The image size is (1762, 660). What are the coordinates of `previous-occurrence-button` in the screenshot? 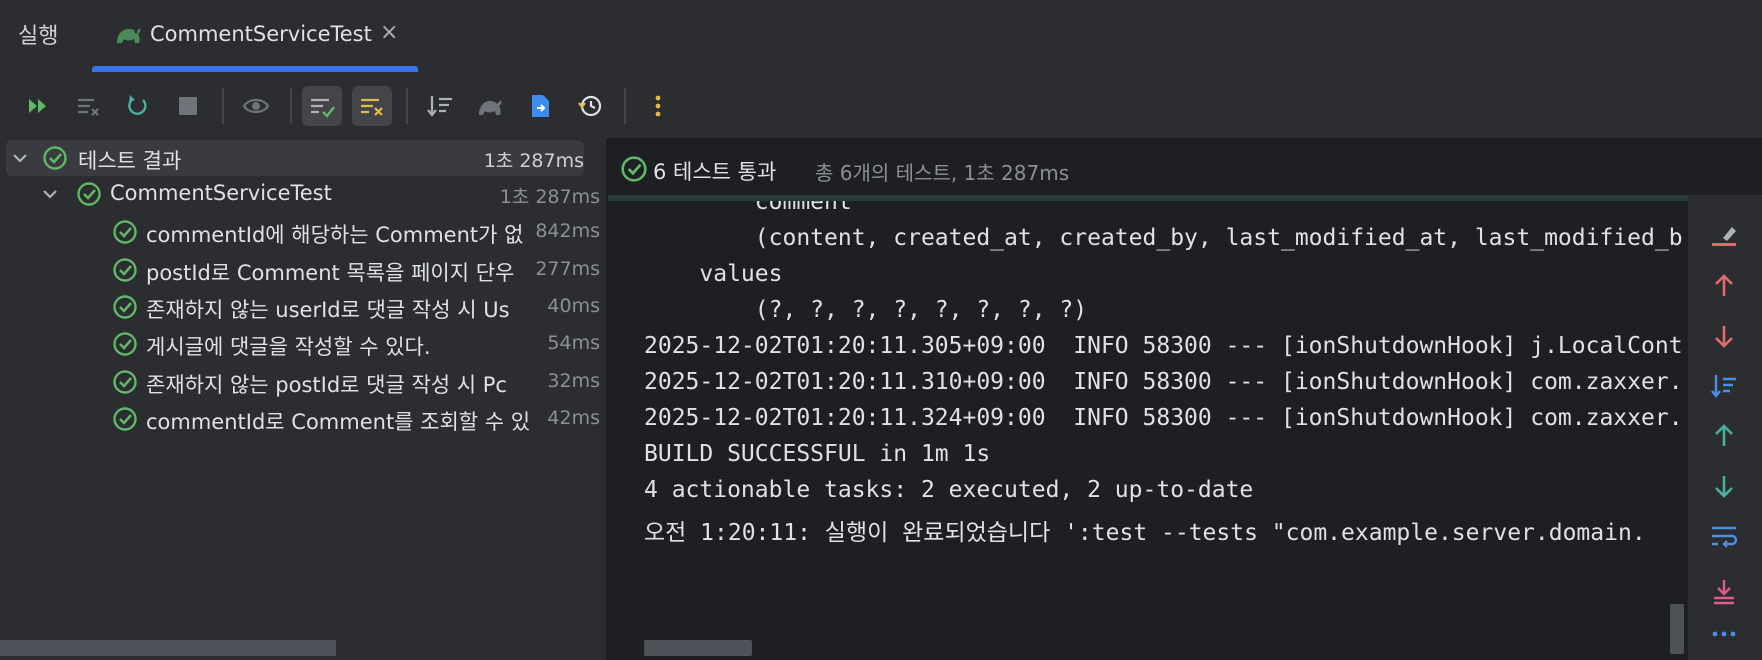 It's located at (1724, 286).